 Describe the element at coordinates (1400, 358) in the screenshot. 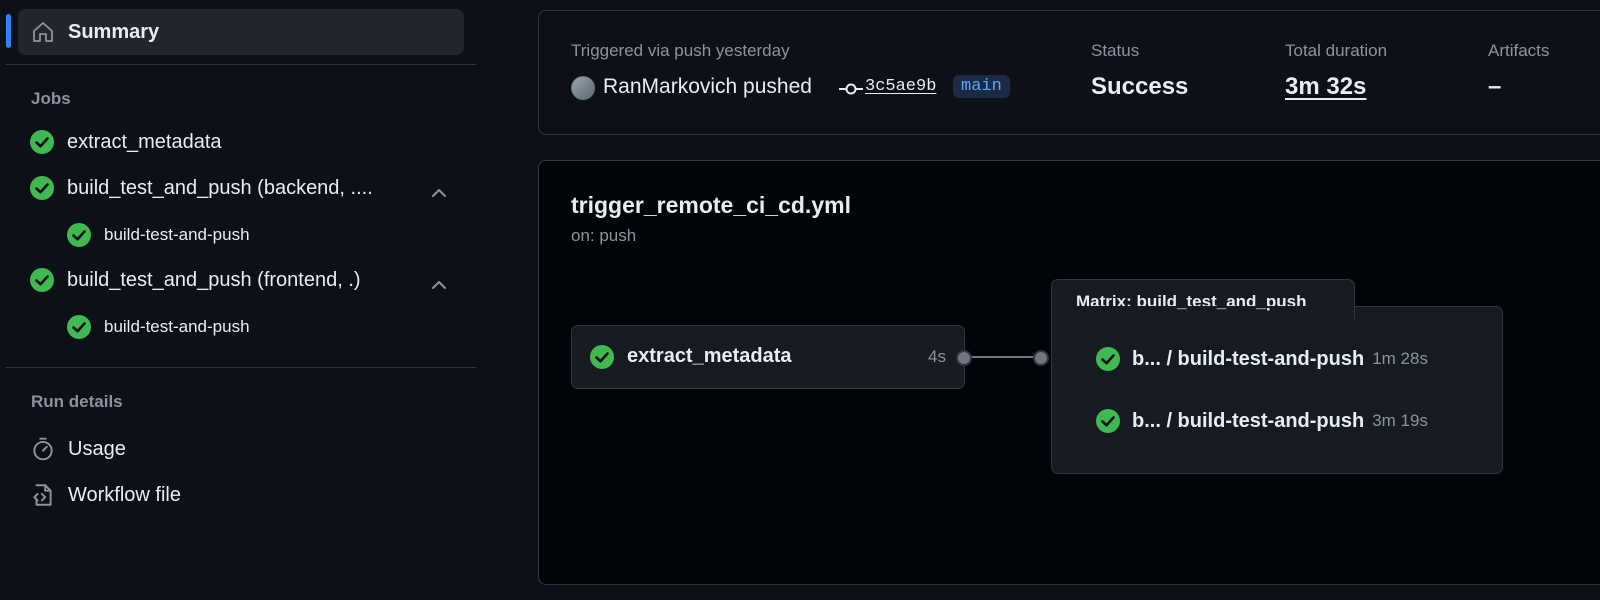

I see `matrix-job-duration: 1m 28s` at that location.